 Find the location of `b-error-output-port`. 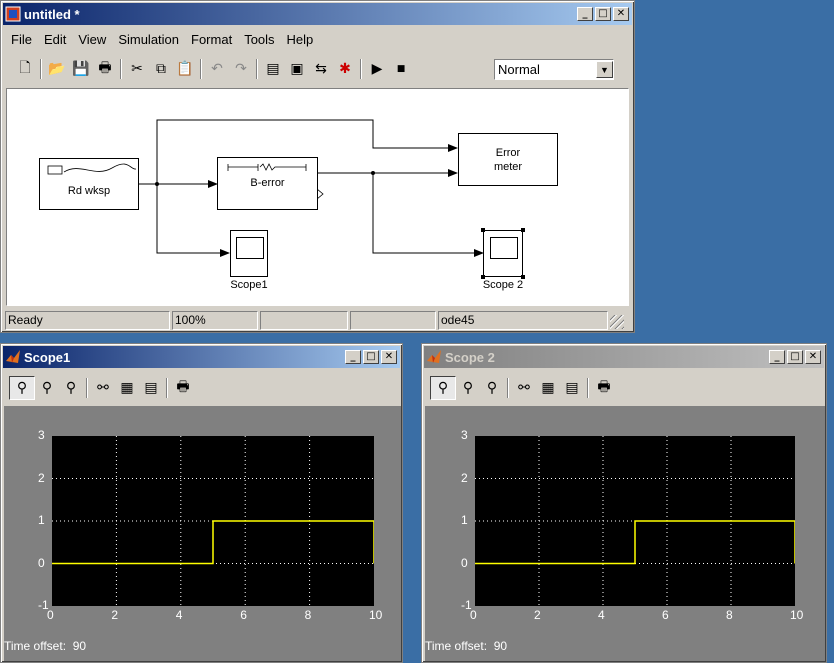

b-error-output-port is located at coordinates (320, 194).